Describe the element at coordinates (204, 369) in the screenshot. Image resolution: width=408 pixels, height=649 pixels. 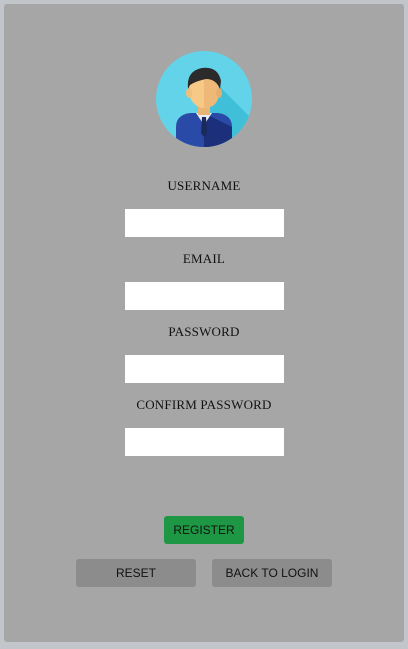
I see `password-input` at that location.